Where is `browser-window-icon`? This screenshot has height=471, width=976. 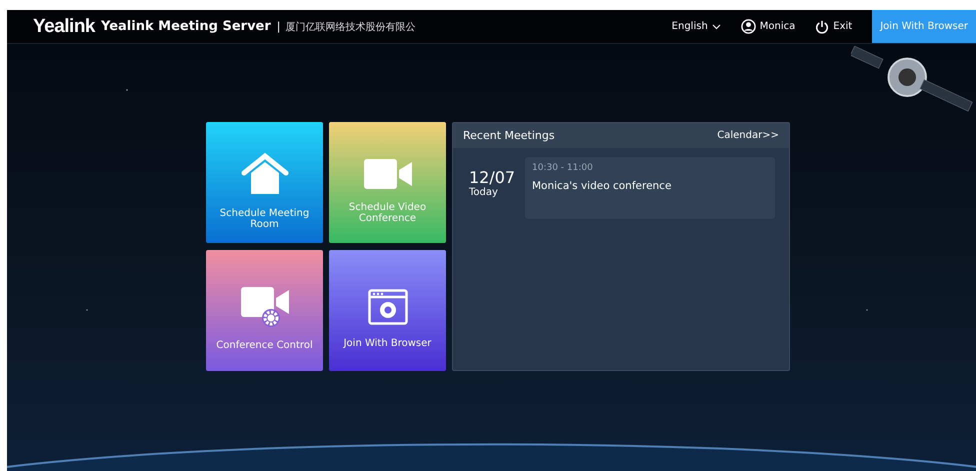
browser-window-icon is located at coordinates (388, 307).